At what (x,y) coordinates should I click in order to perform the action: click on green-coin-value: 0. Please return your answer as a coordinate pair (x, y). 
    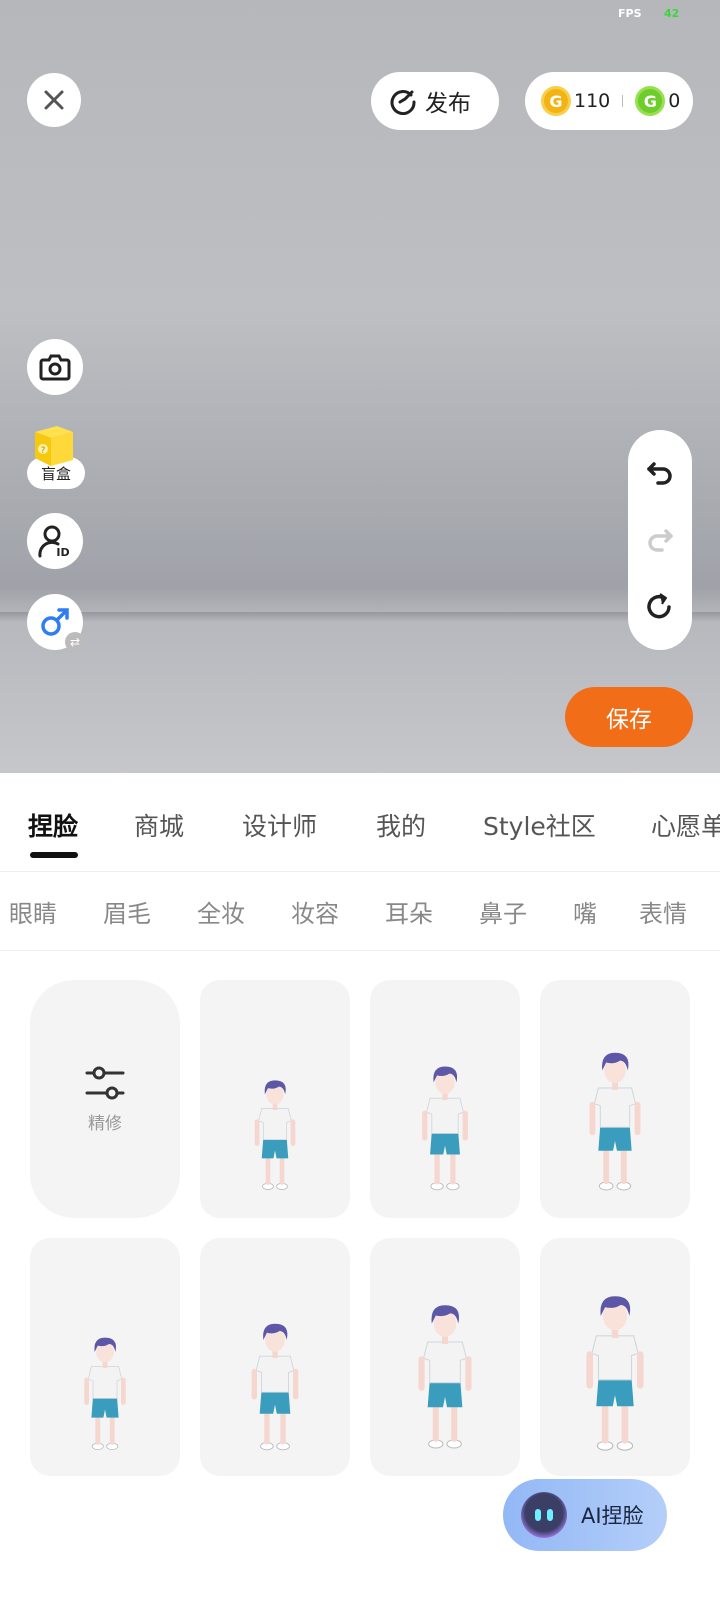
    Looking at the image, I should click on (674, 101).